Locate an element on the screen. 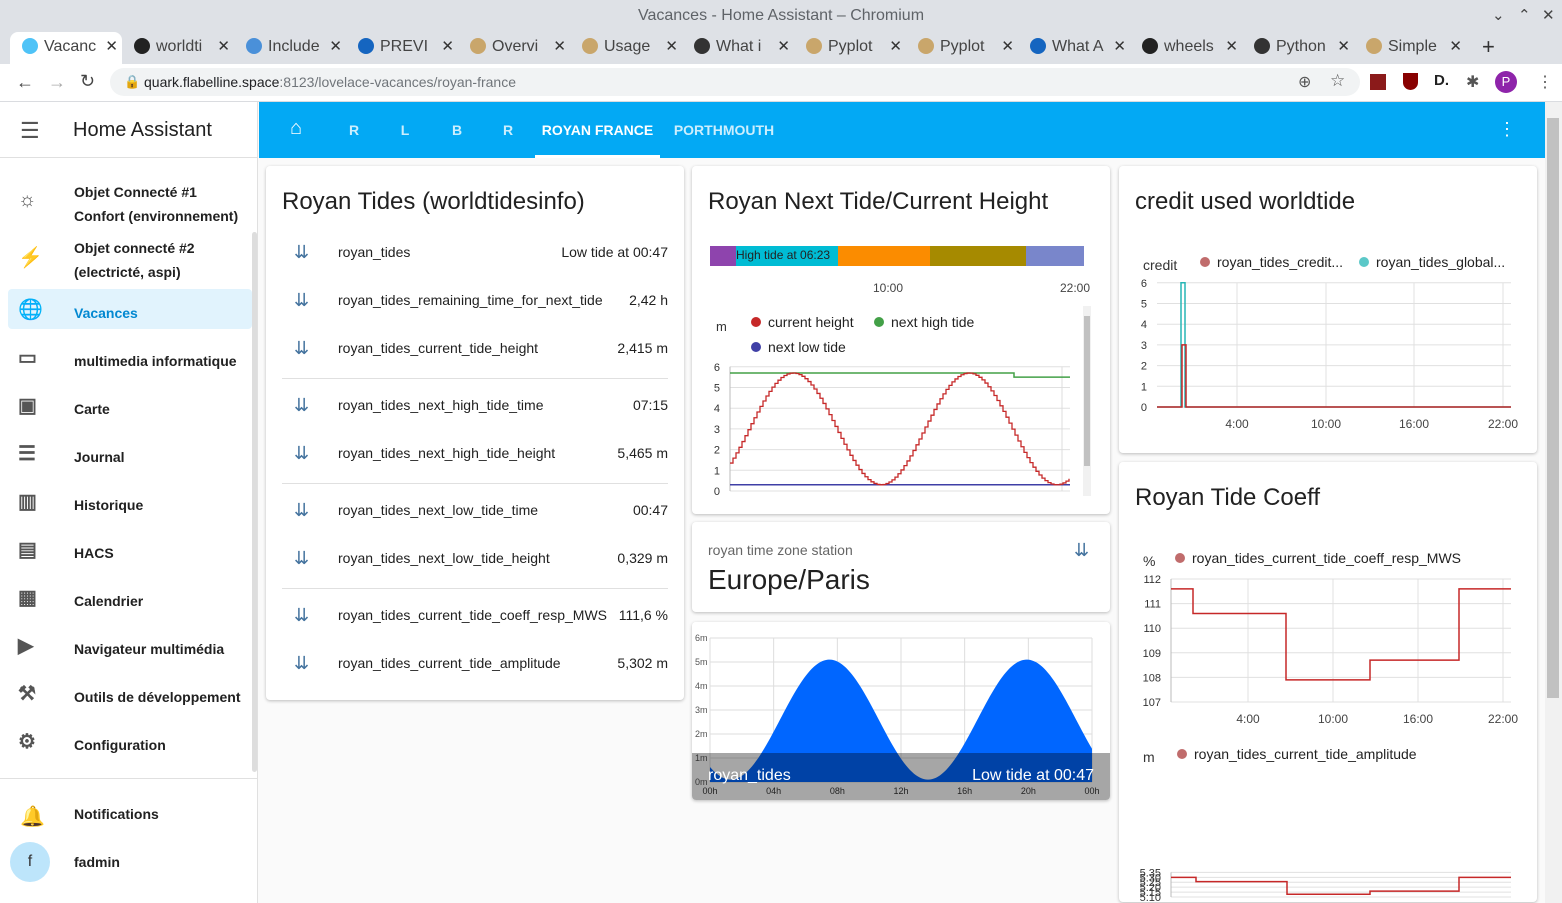 Image resolution: width=1562 pixels, height=903 pixels. browser-tab: Overvi ✕ is located at coordinates (514, 48).